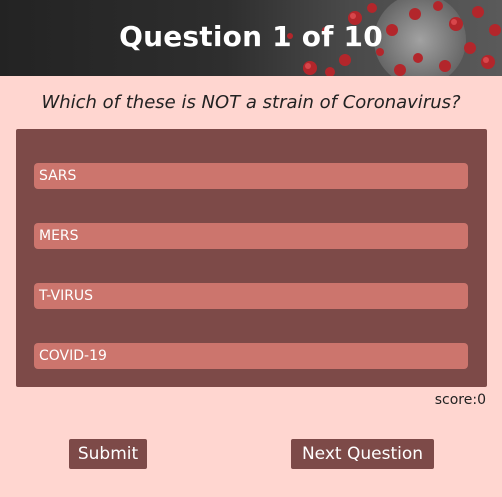  What do you see at coordinates (251, 236) in the screenshot?
I see `answer-option-mers: MERS` at bounding box center [251, 236].